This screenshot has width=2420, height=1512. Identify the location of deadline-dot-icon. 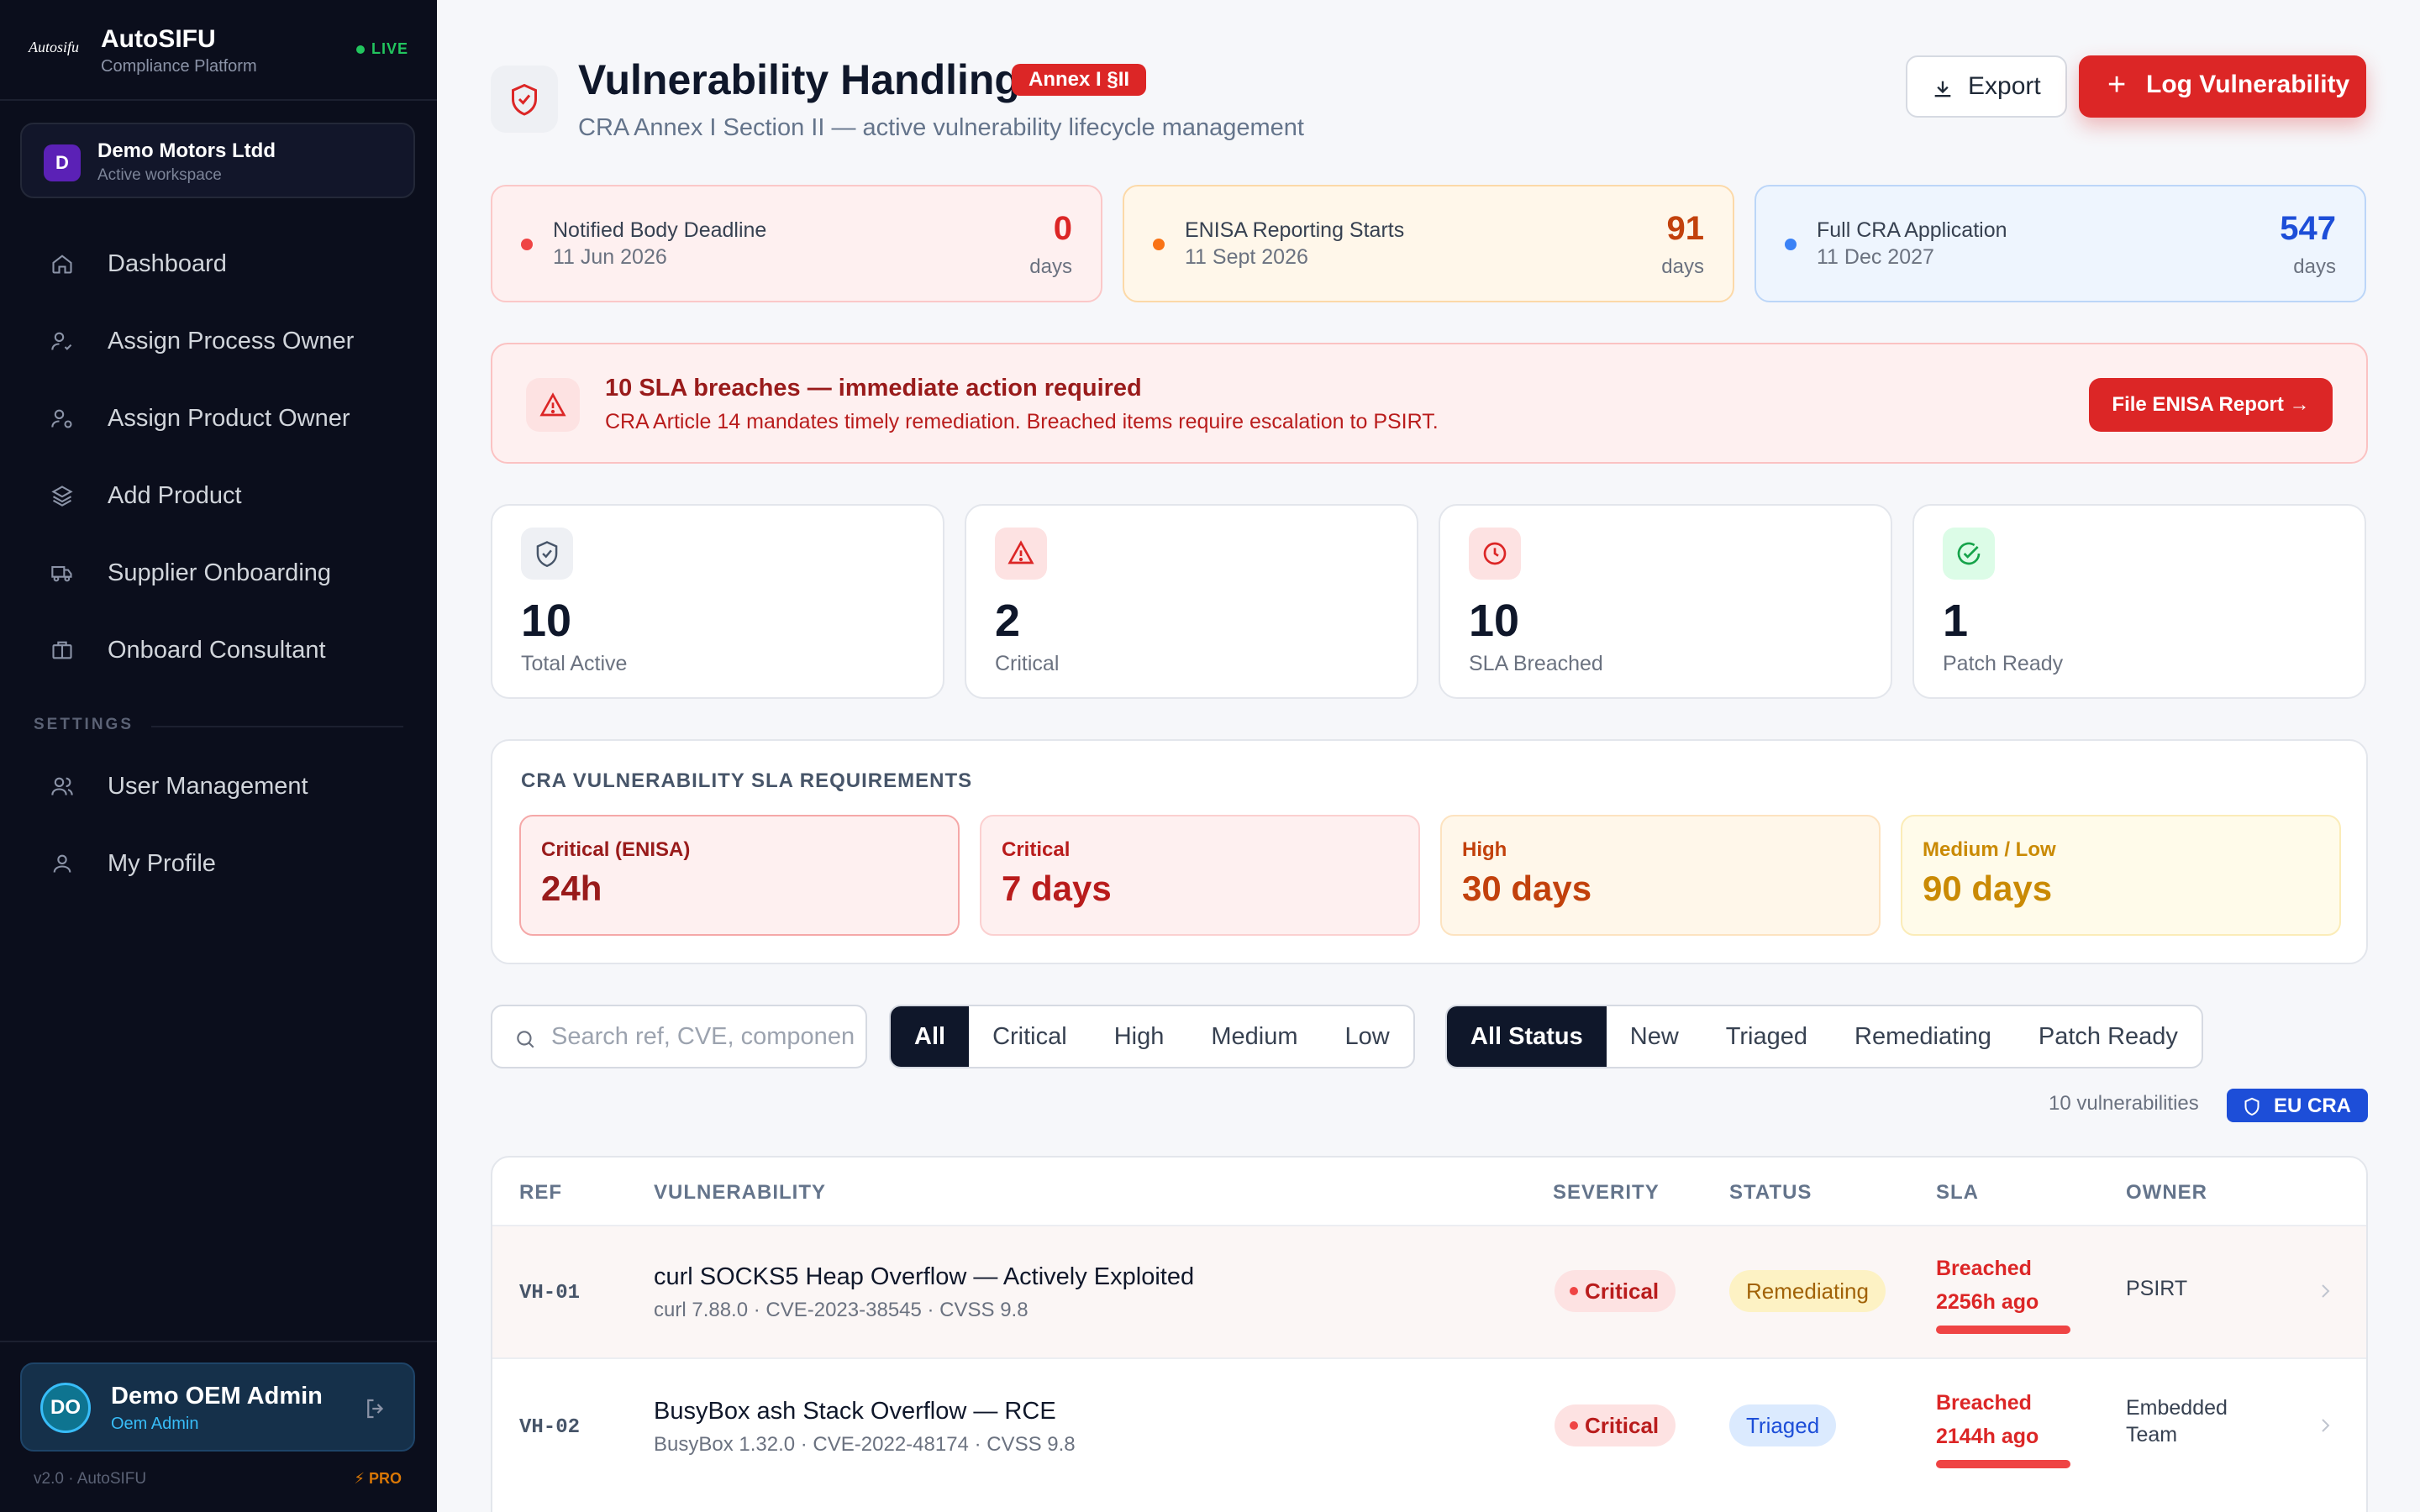
(1159, 244).